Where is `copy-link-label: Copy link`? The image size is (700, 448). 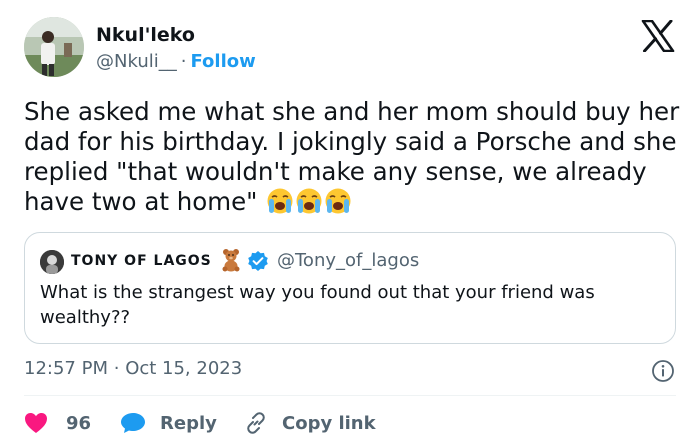 copy-link-label: Copy link is located at coordinates (329, 423).